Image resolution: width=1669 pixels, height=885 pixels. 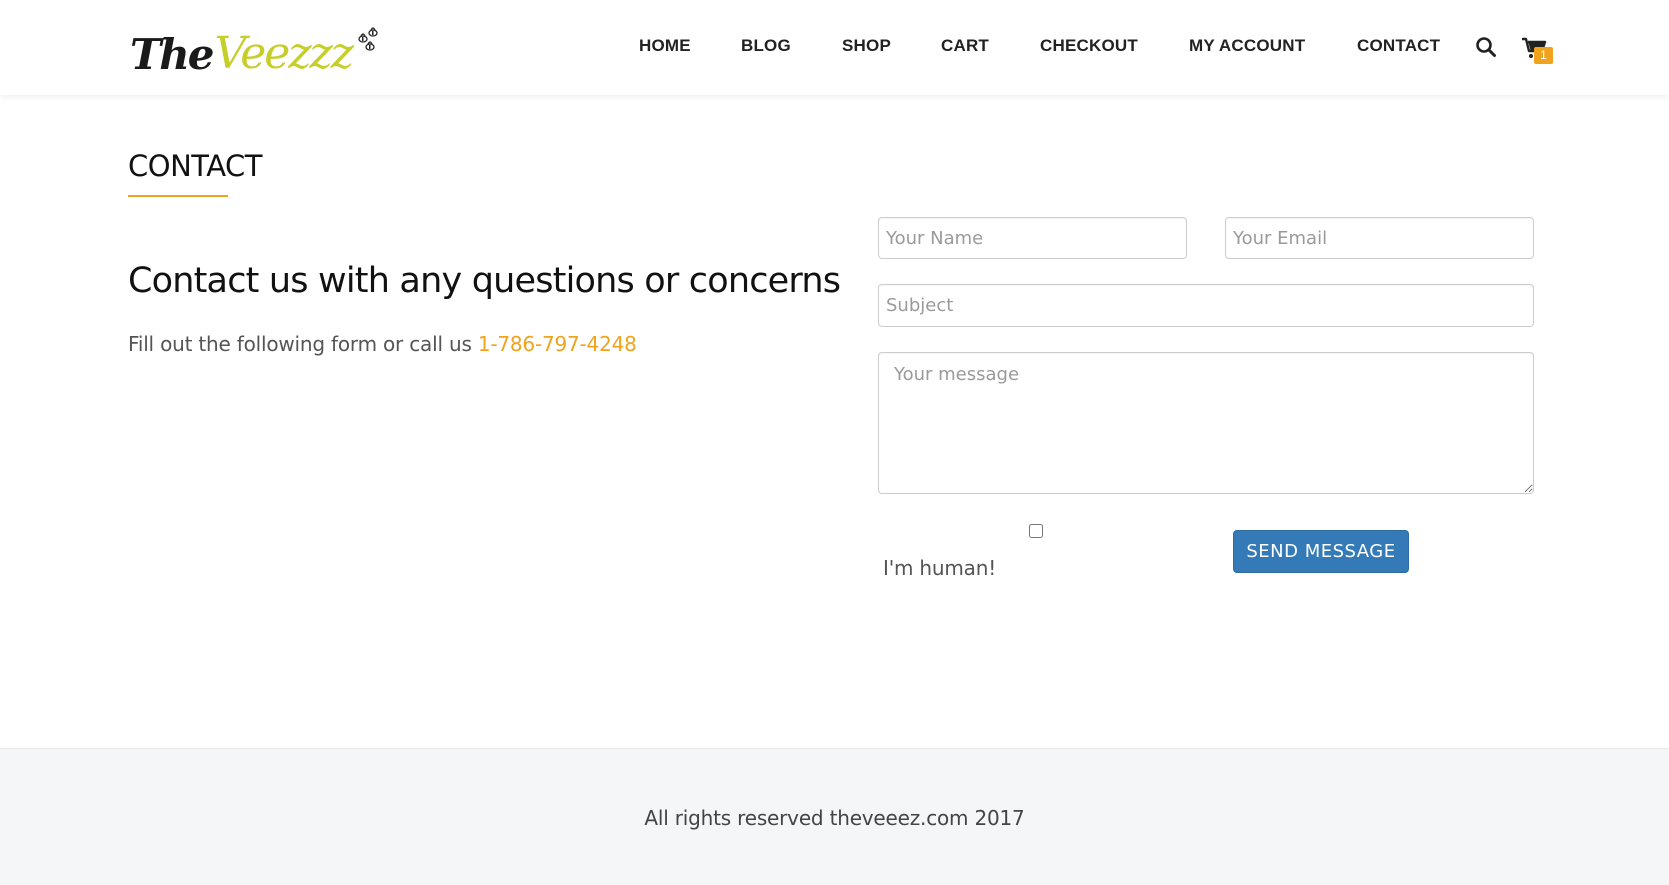 I want to click on intro-text: Fill out the following form or call us, so click(x=303, y=344).